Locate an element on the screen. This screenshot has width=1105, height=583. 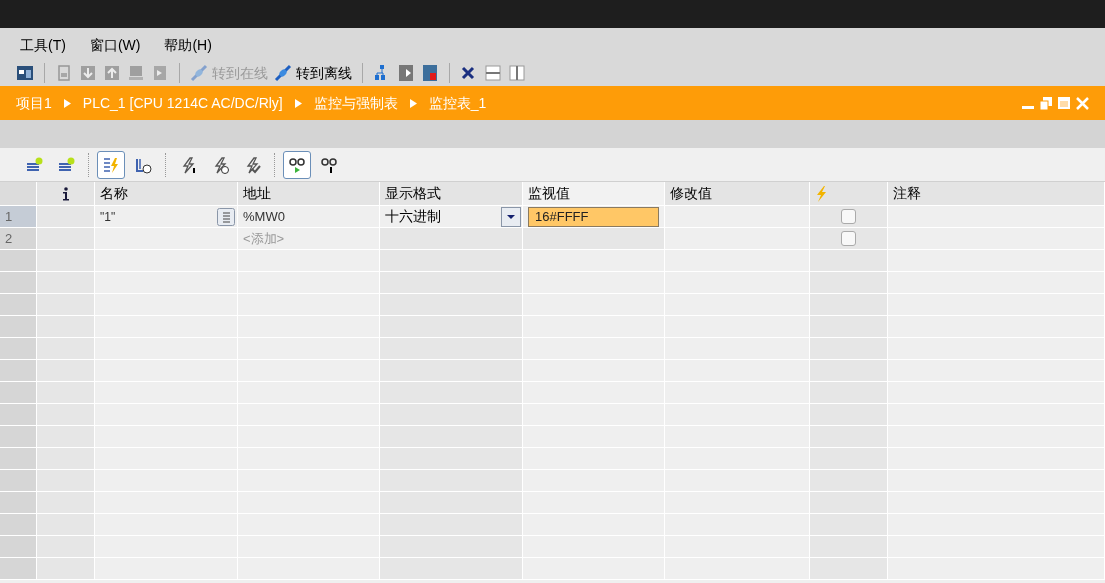
table-cell: %MW0 is located at coordinates (309, 216).